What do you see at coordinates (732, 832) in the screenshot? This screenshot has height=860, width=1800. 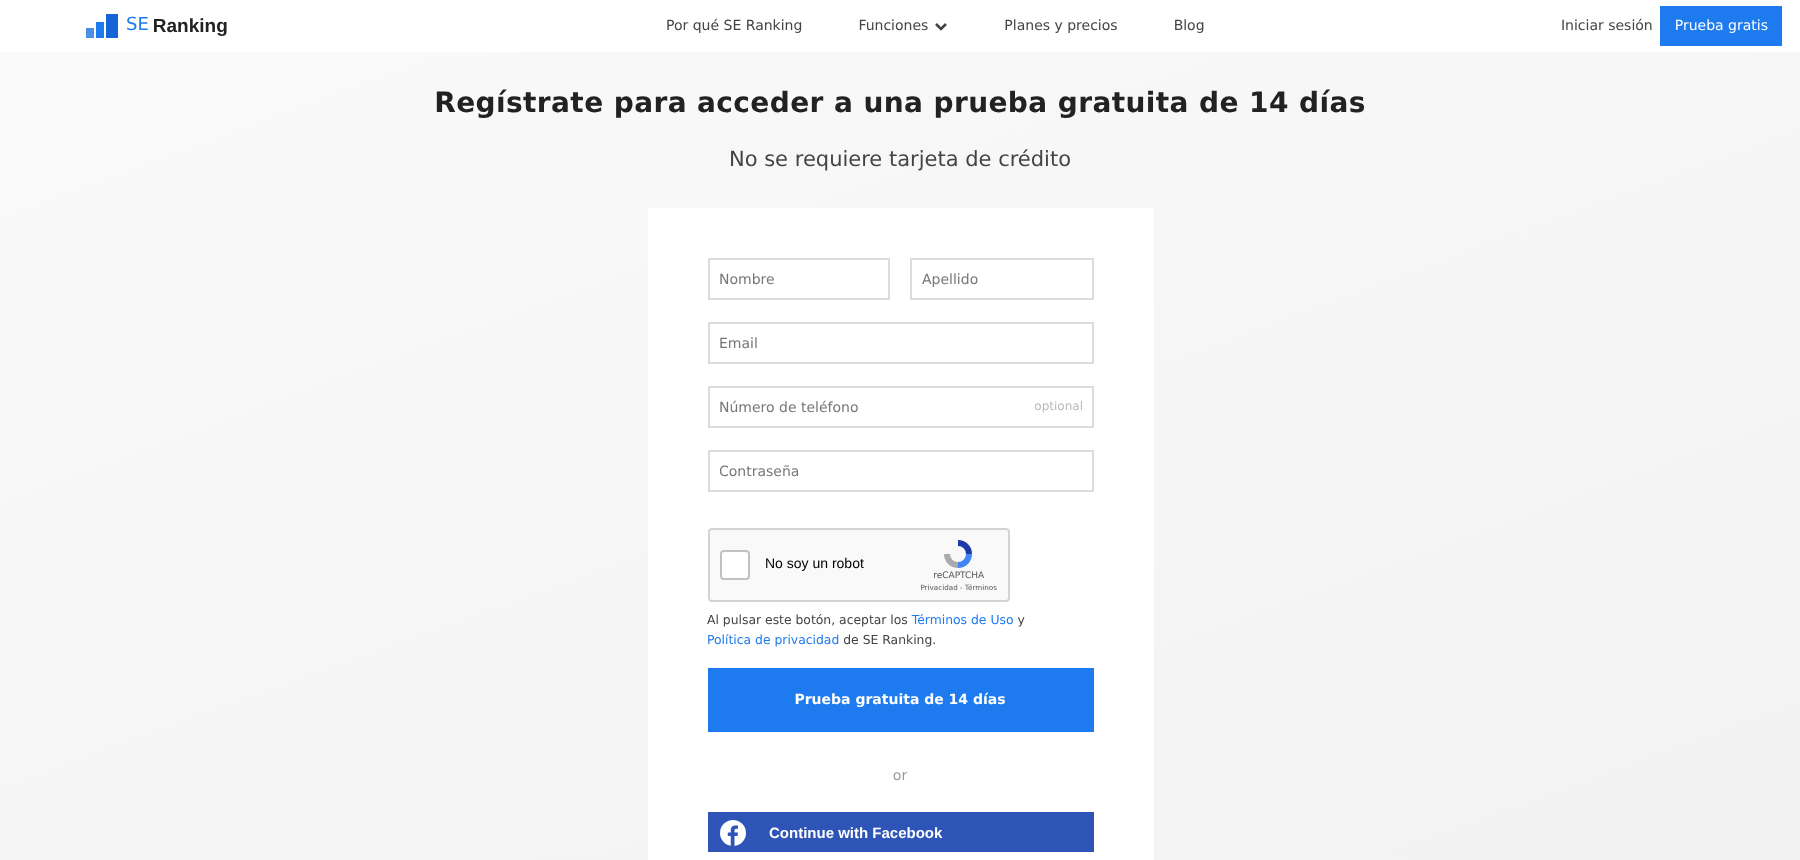 I see `facebook-icon` at bounding box center [732, 832].